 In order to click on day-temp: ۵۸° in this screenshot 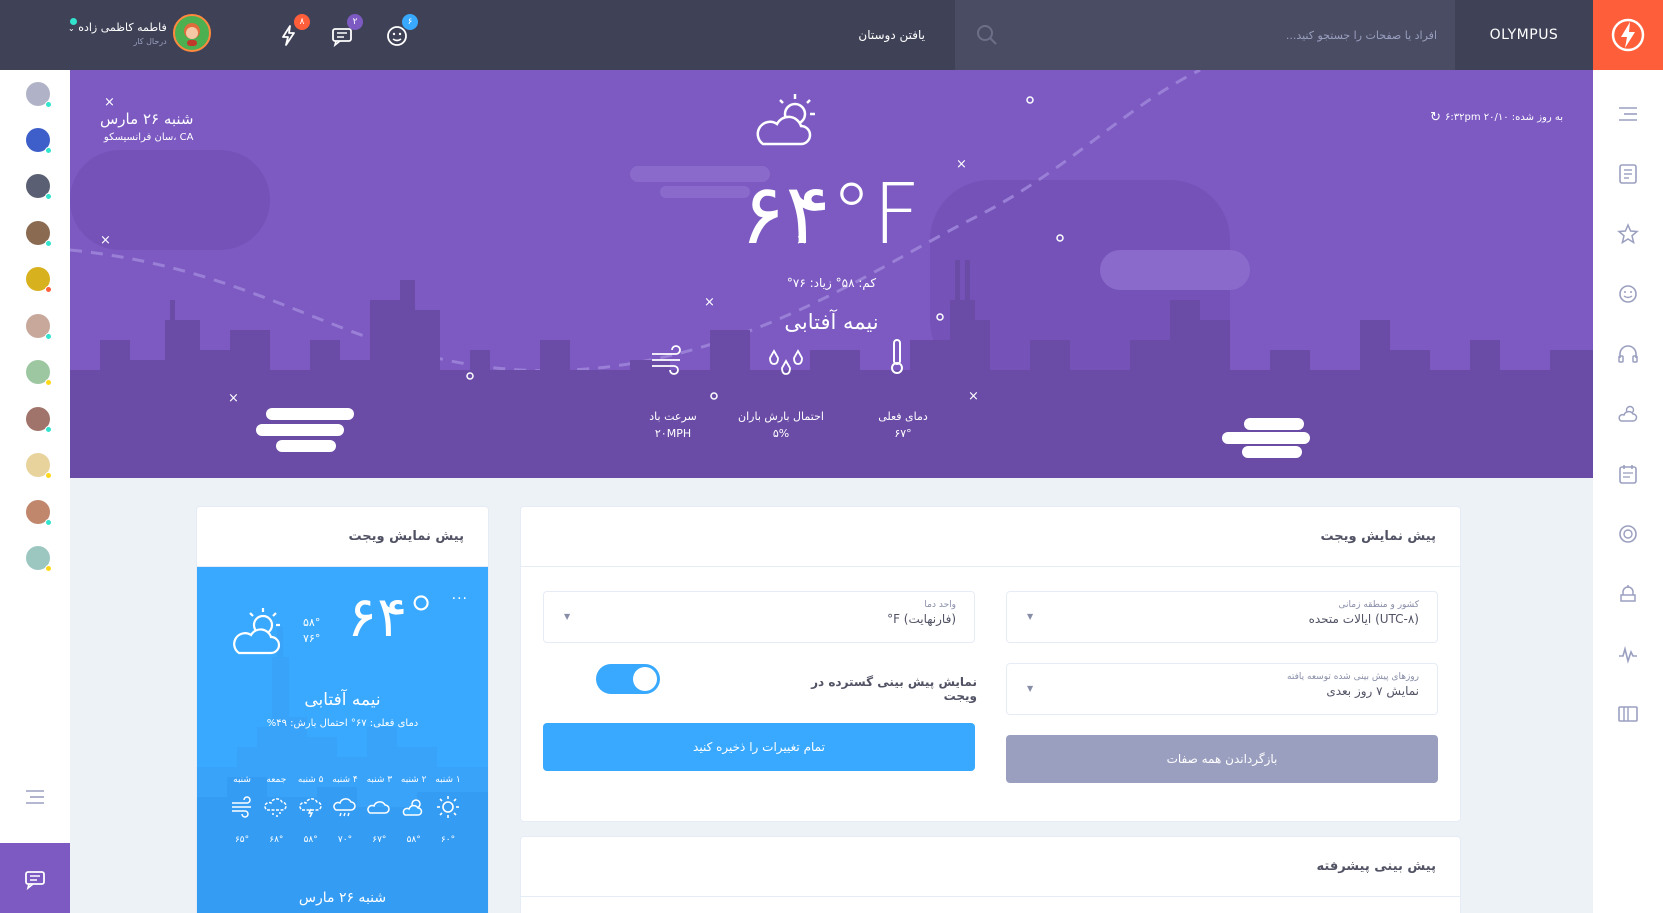, I will do `click(413, 840)`.